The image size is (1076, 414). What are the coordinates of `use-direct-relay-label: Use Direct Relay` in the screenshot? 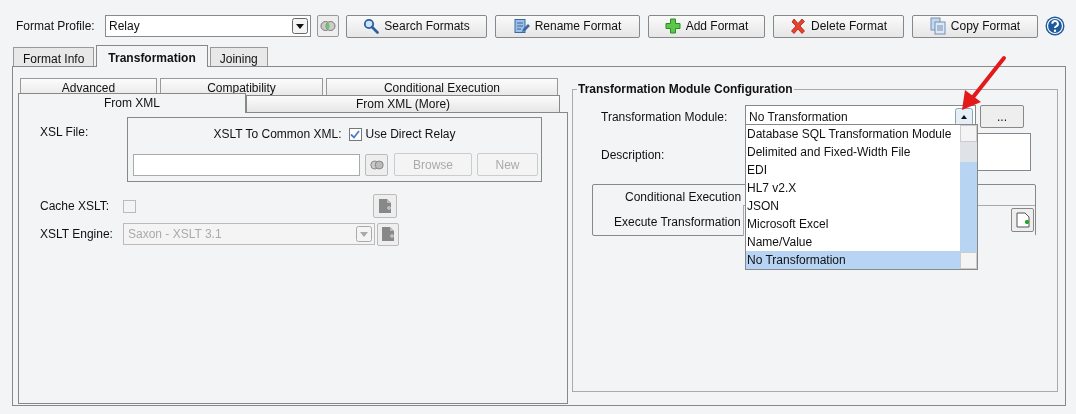 It's located at (410, 134).